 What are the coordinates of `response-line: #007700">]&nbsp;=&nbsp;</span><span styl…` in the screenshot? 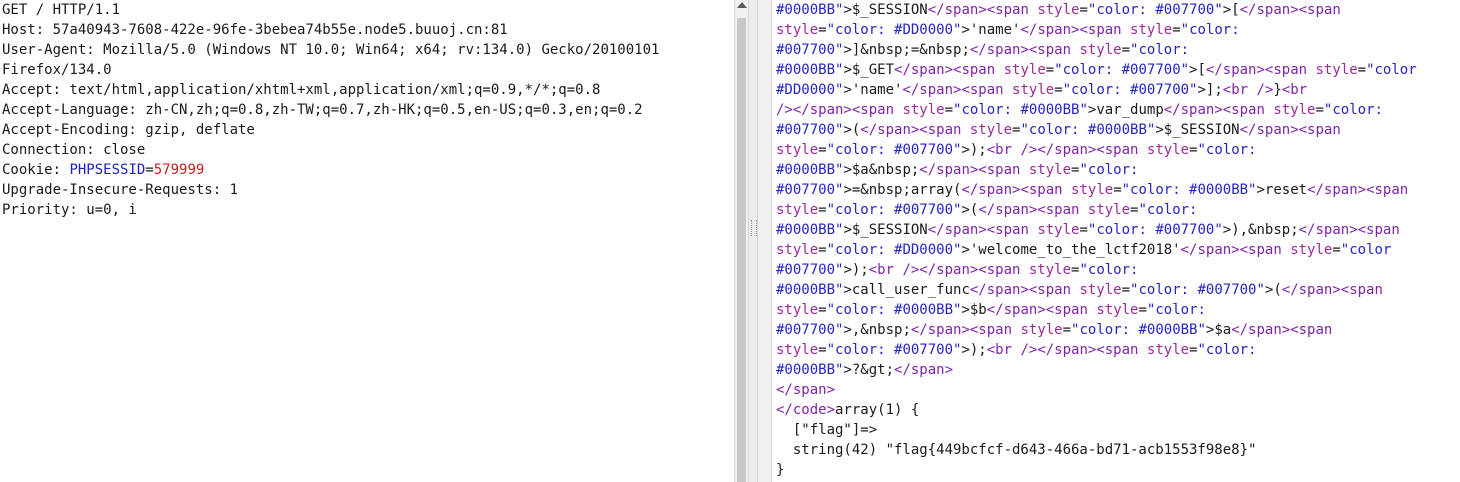 It's located at (1116, 50).